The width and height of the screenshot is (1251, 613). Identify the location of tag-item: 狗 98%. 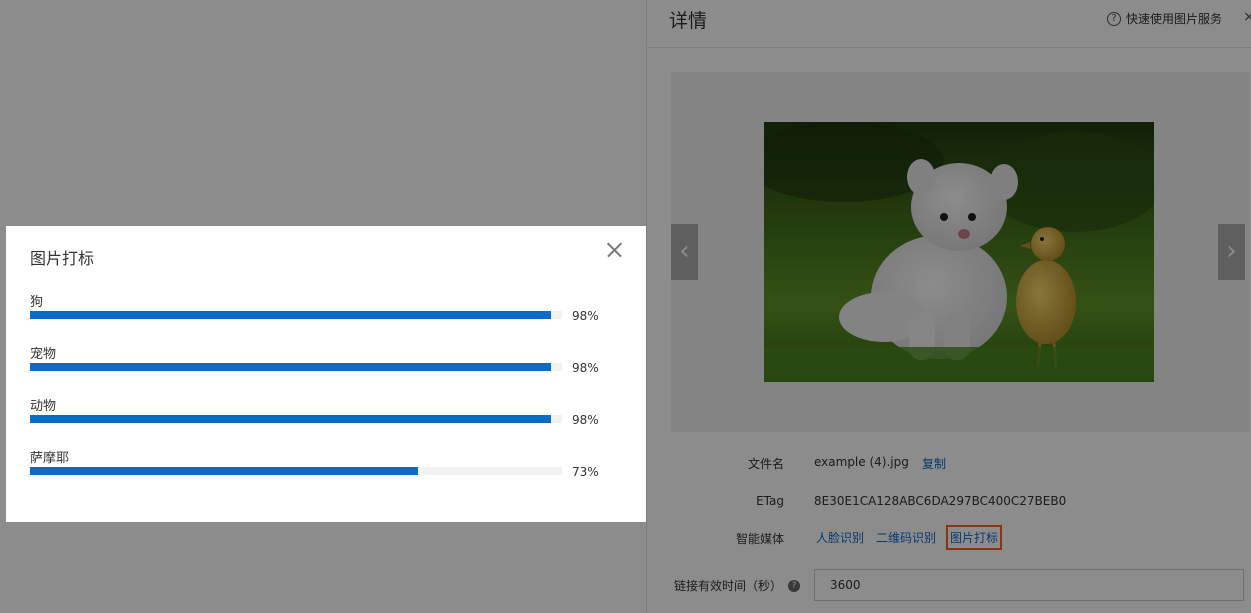
(330, 317).